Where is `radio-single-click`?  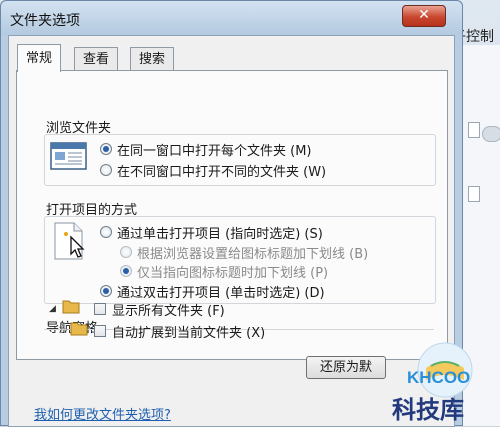
radio-single-click is located at coordinates (106, 232).